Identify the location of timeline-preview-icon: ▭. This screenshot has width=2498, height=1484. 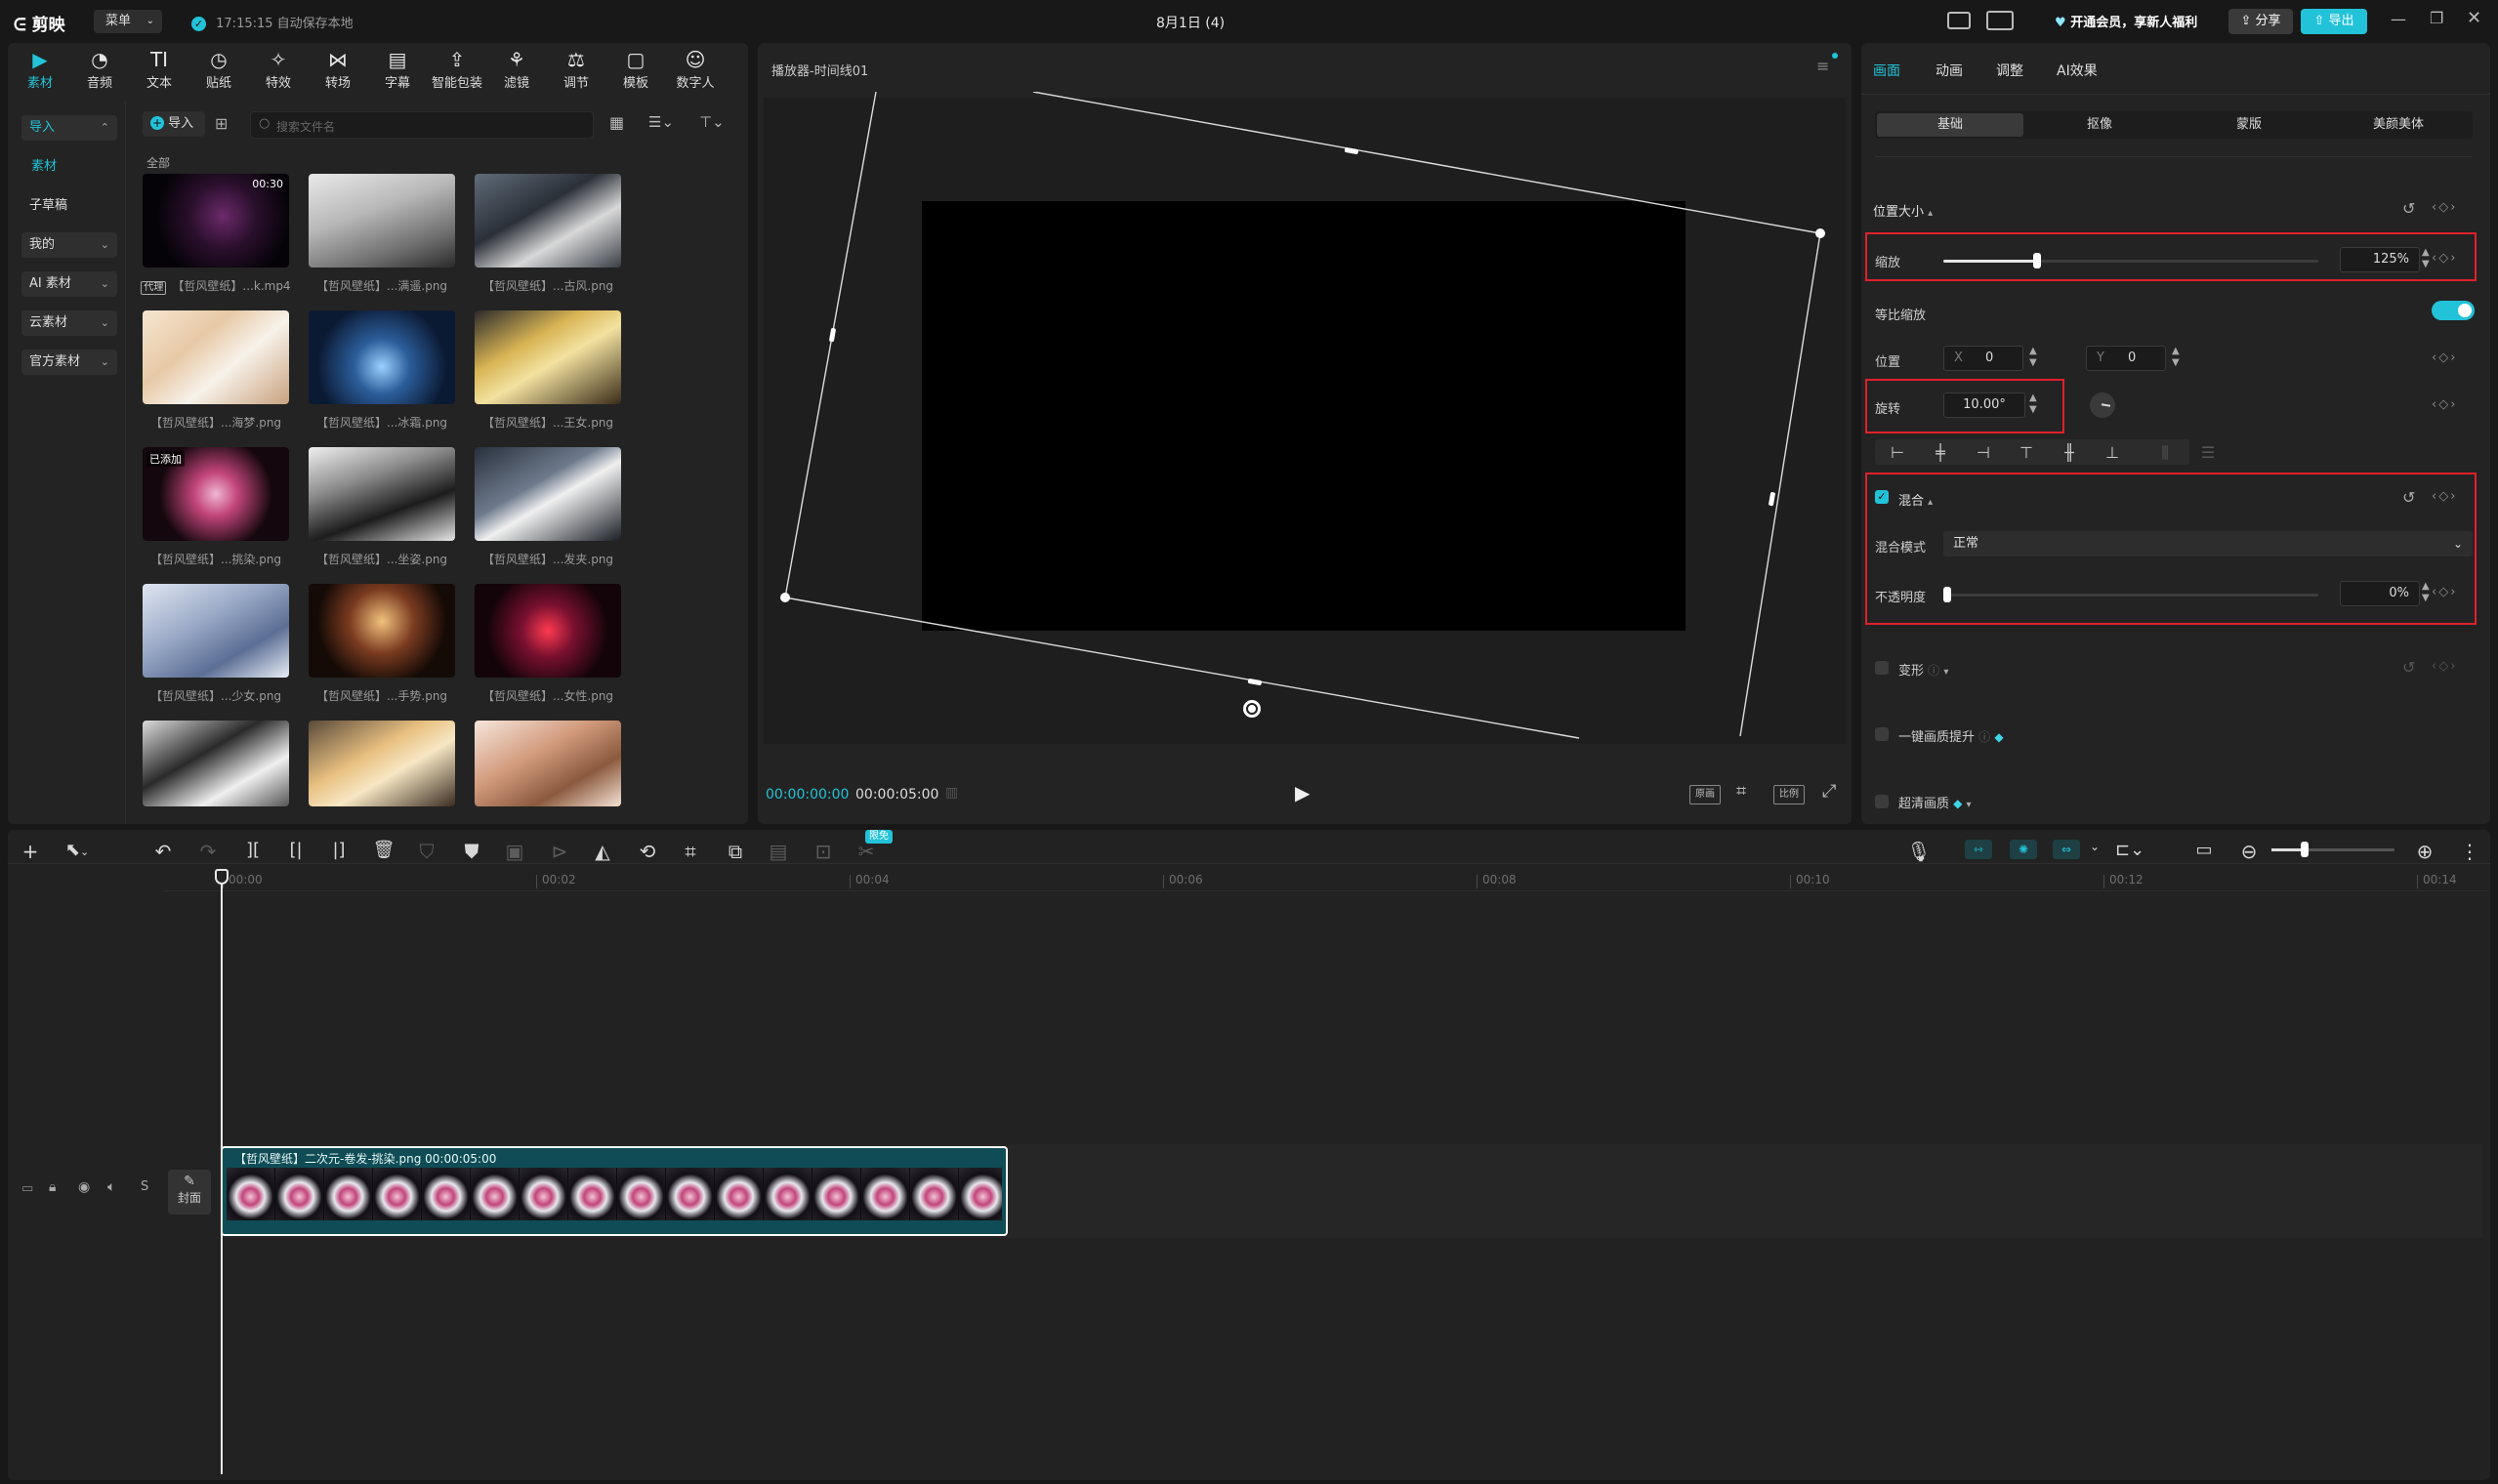
(2204, 850).